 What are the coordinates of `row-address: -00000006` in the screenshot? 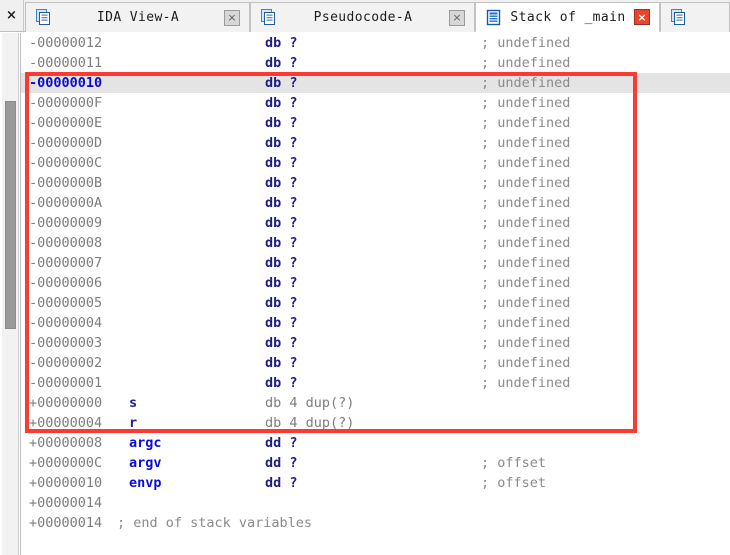 It's located at (66, 283).